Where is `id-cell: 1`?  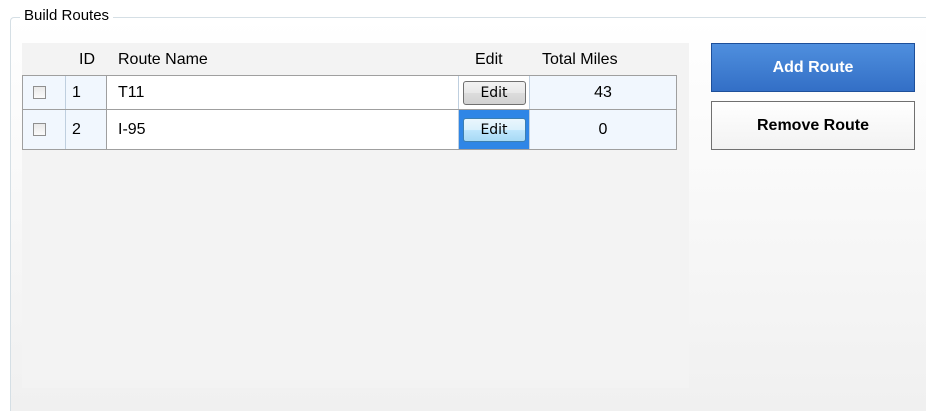
id-cell: 1 is located at coordinates (86, 92).